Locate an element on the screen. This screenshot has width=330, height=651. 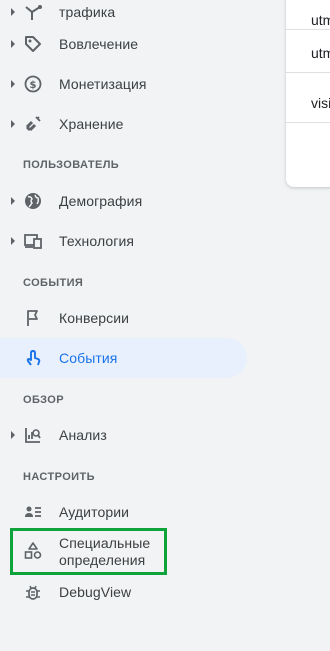
table-cell: visi is located at coordinates (320, 102).